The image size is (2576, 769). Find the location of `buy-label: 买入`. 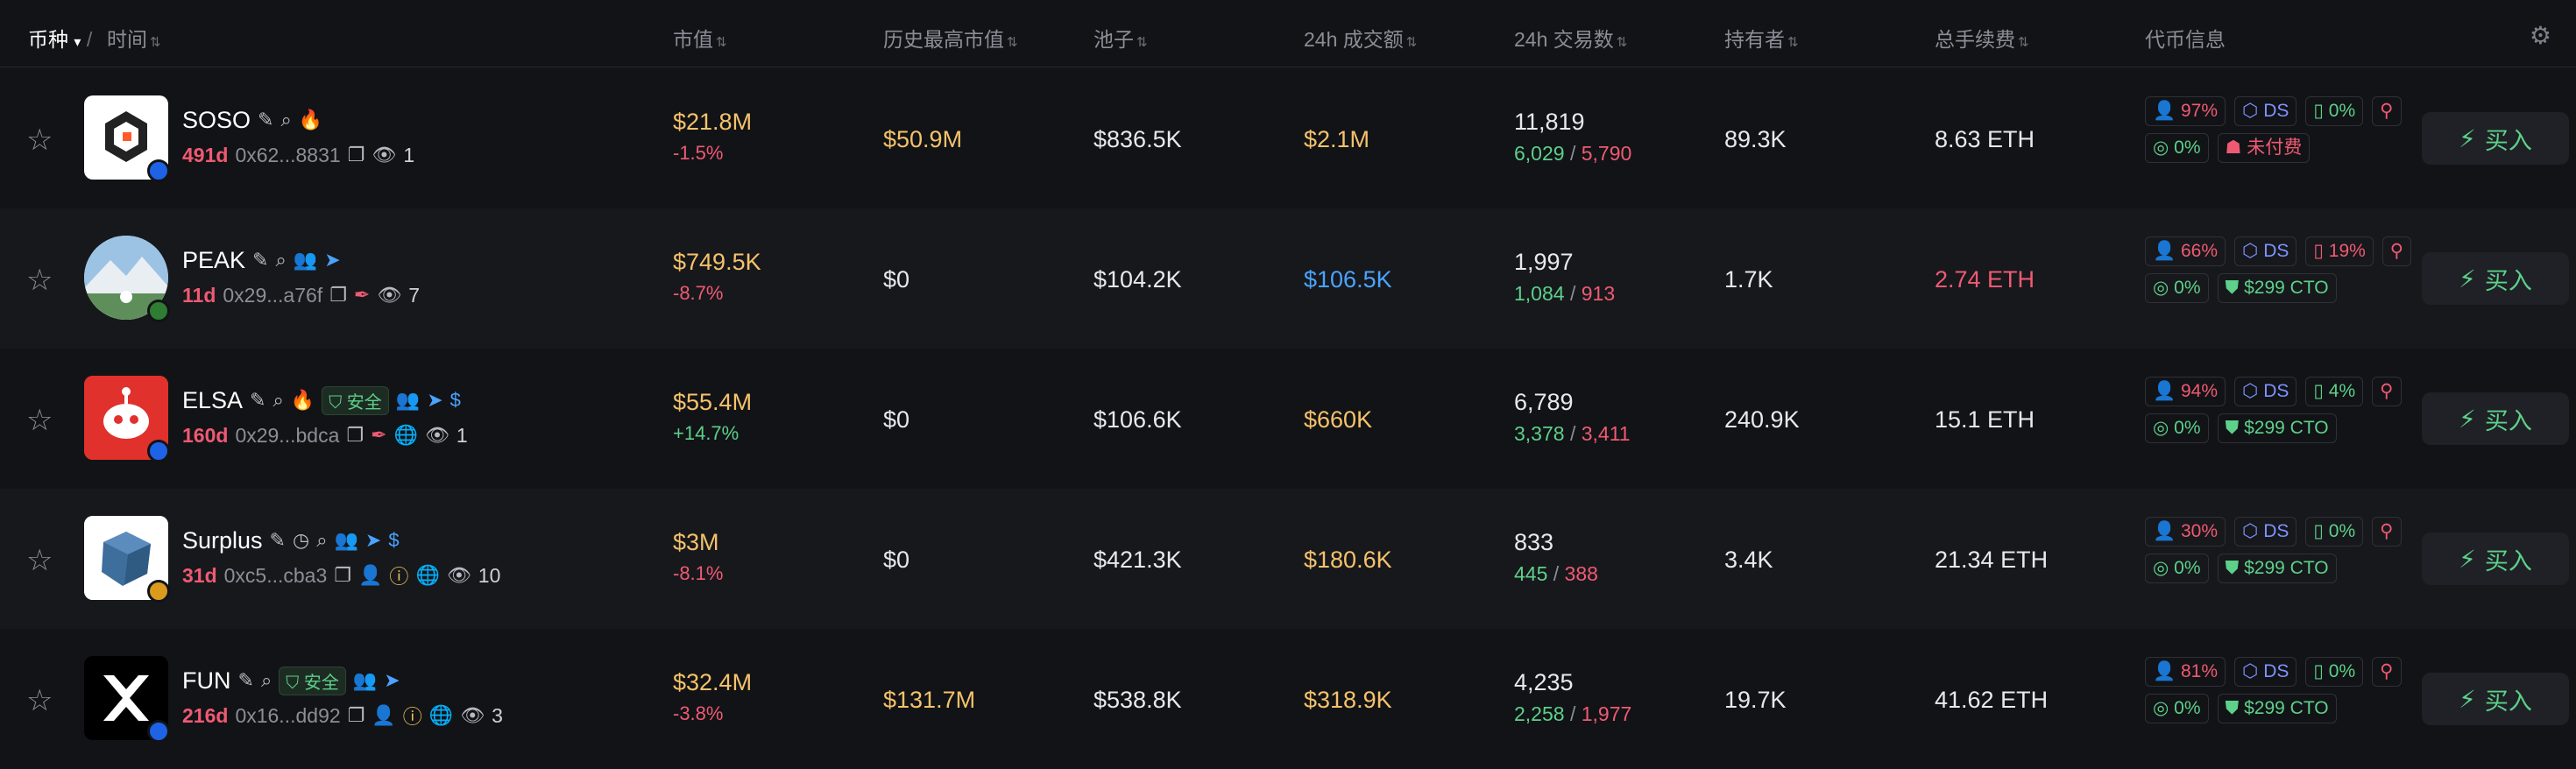

buy-label: 买入 is located at coordinates (2508, 561).